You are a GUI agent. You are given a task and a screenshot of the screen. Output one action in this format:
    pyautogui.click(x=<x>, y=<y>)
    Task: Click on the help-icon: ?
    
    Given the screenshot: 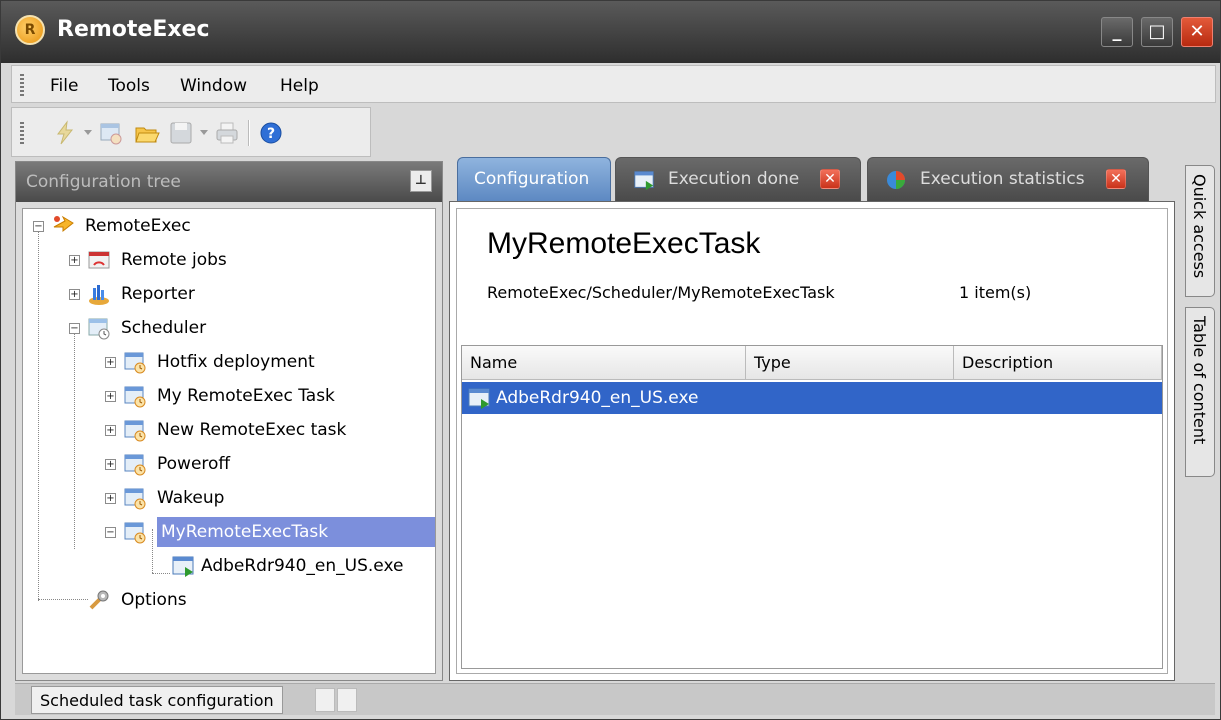 What is the action you would take?
    pyautogui.click(x=271, y=133)
    